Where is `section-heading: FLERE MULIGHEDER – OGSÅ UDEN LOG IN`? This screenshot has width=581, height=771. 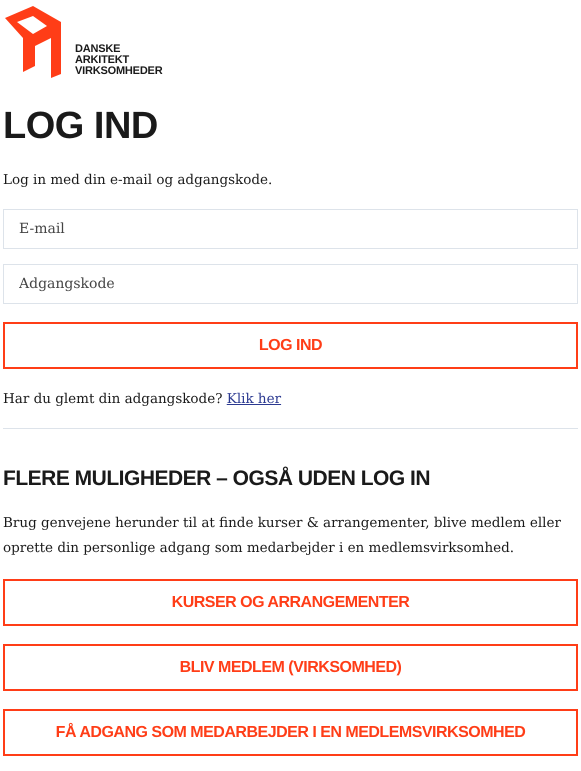 section-heading: FLERE MULIGHEDER – OGSÅ UDEN LOG IN is located at coordinates (217, 479).